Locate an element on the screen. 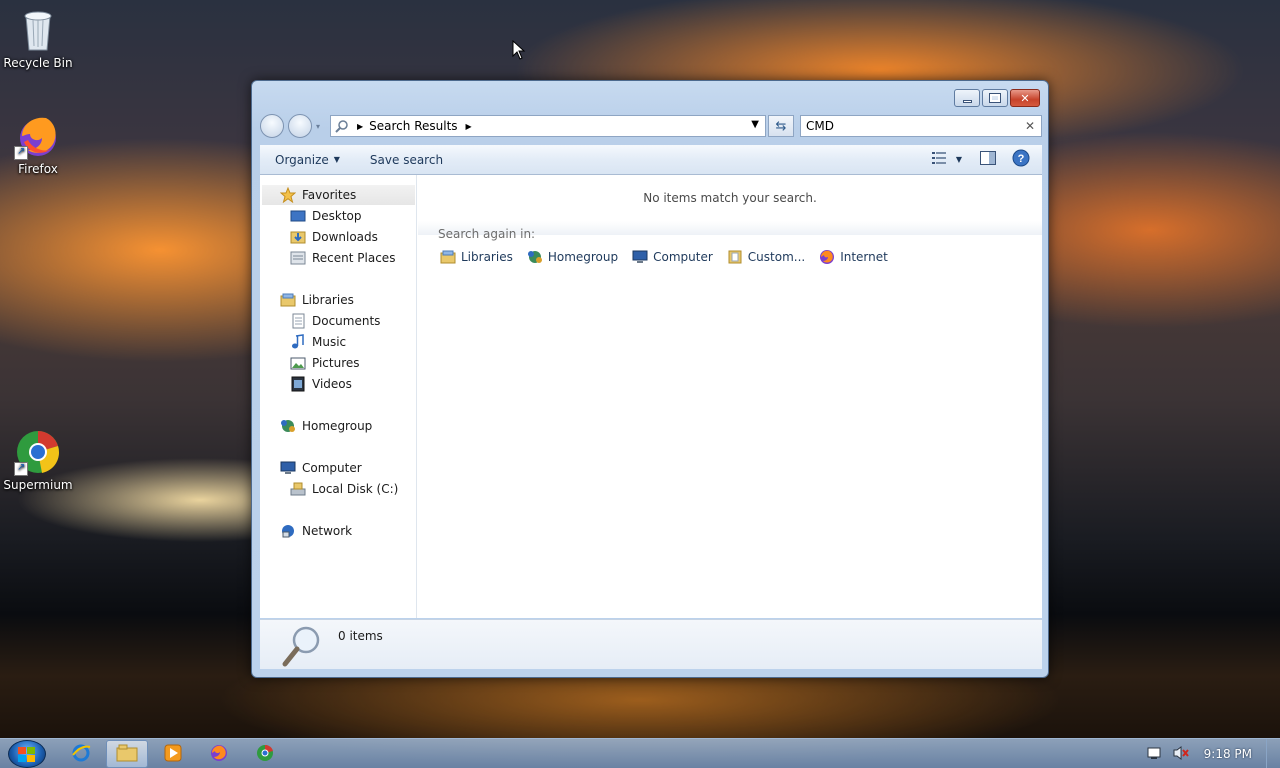 The image size is (1280, 768). nav-item-documents: Documents is located at coordinates (335, 321).